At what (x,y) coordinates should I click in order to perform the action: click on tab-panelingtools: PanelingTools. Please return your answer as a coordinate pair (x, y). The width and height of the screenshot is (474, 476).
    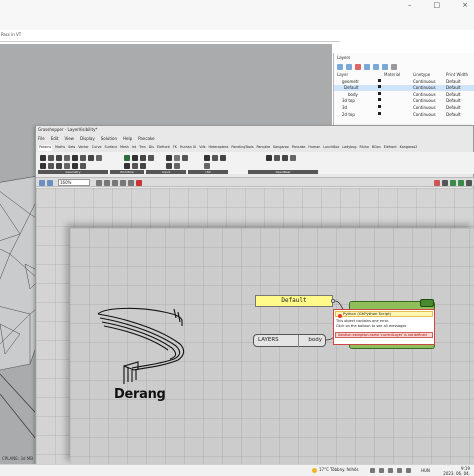
    Looking at the image, I should click on (242, 148).